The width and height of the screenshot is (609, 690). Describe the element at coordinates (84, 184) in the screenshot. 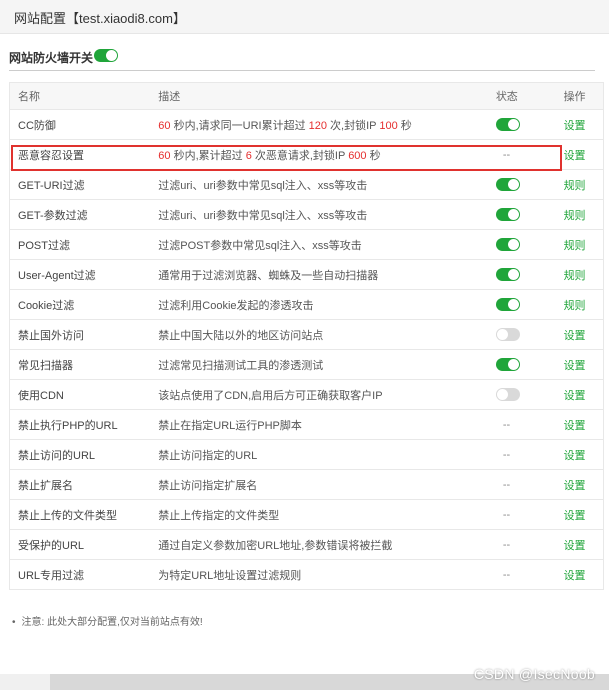

I see `rule-name: GET-URI过滤` at that location.